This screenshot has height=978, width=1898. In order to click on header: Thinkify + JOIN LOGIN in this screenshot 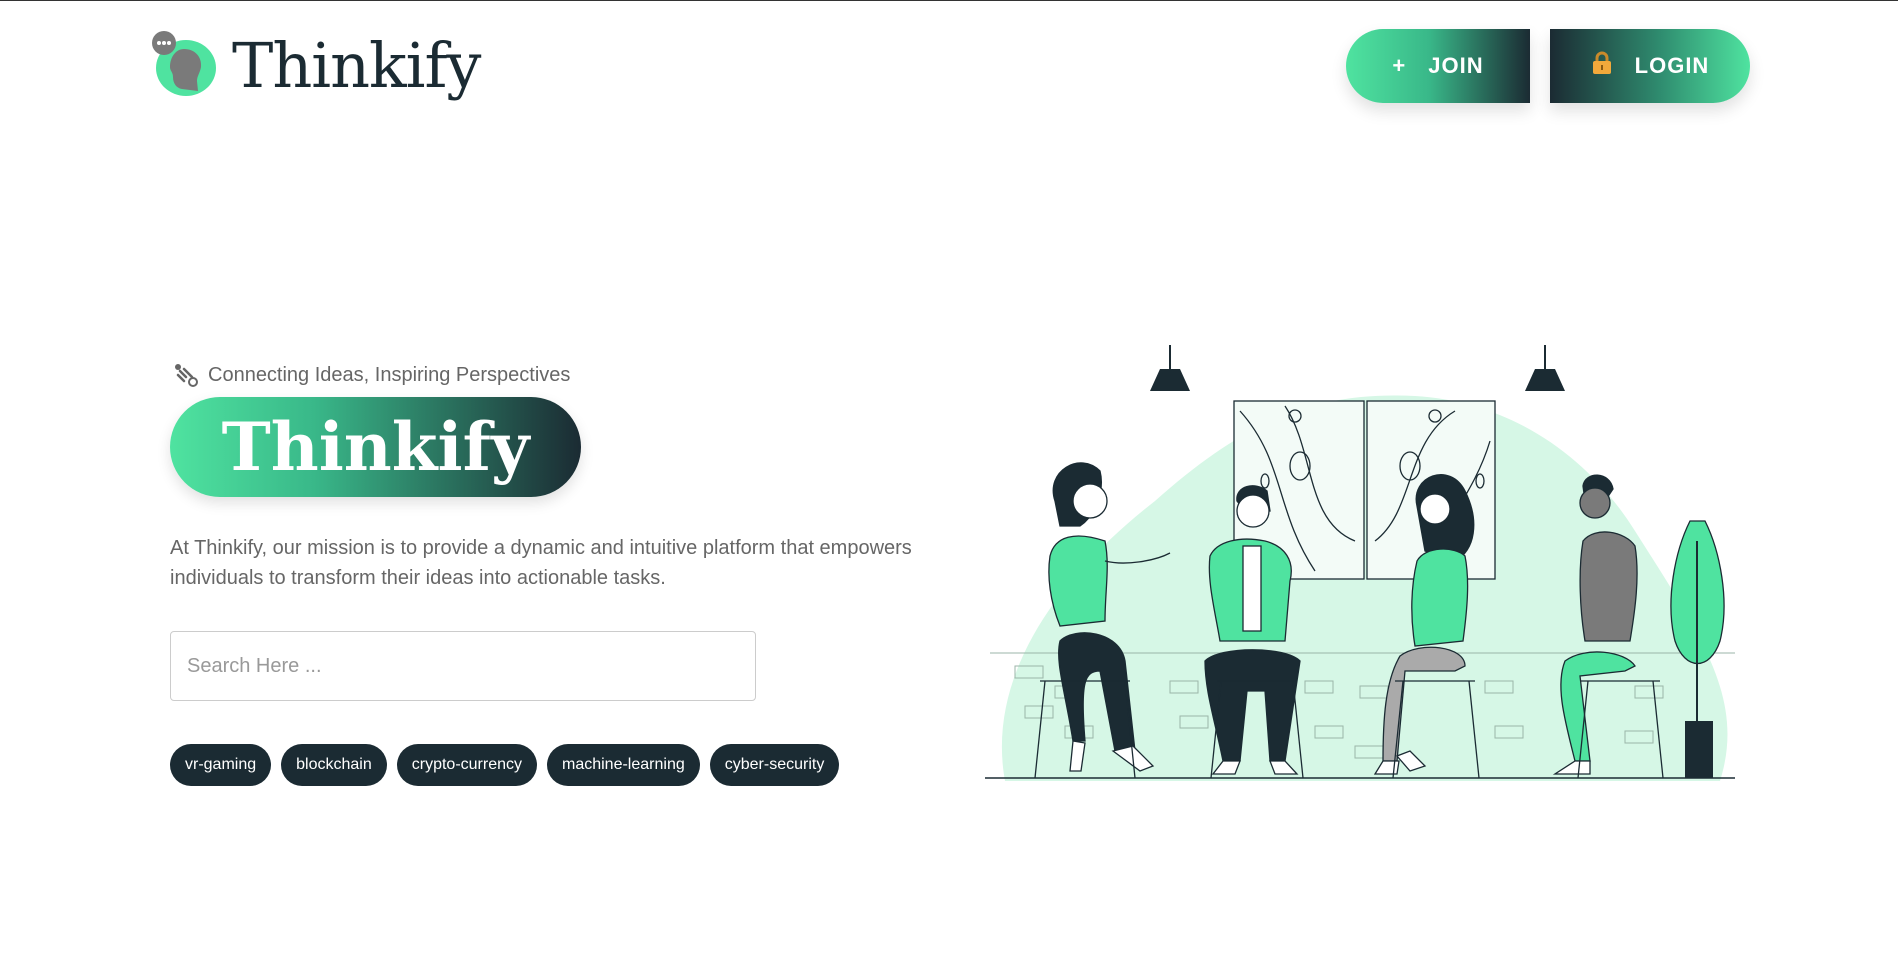, I will do `click(949, 61)`.